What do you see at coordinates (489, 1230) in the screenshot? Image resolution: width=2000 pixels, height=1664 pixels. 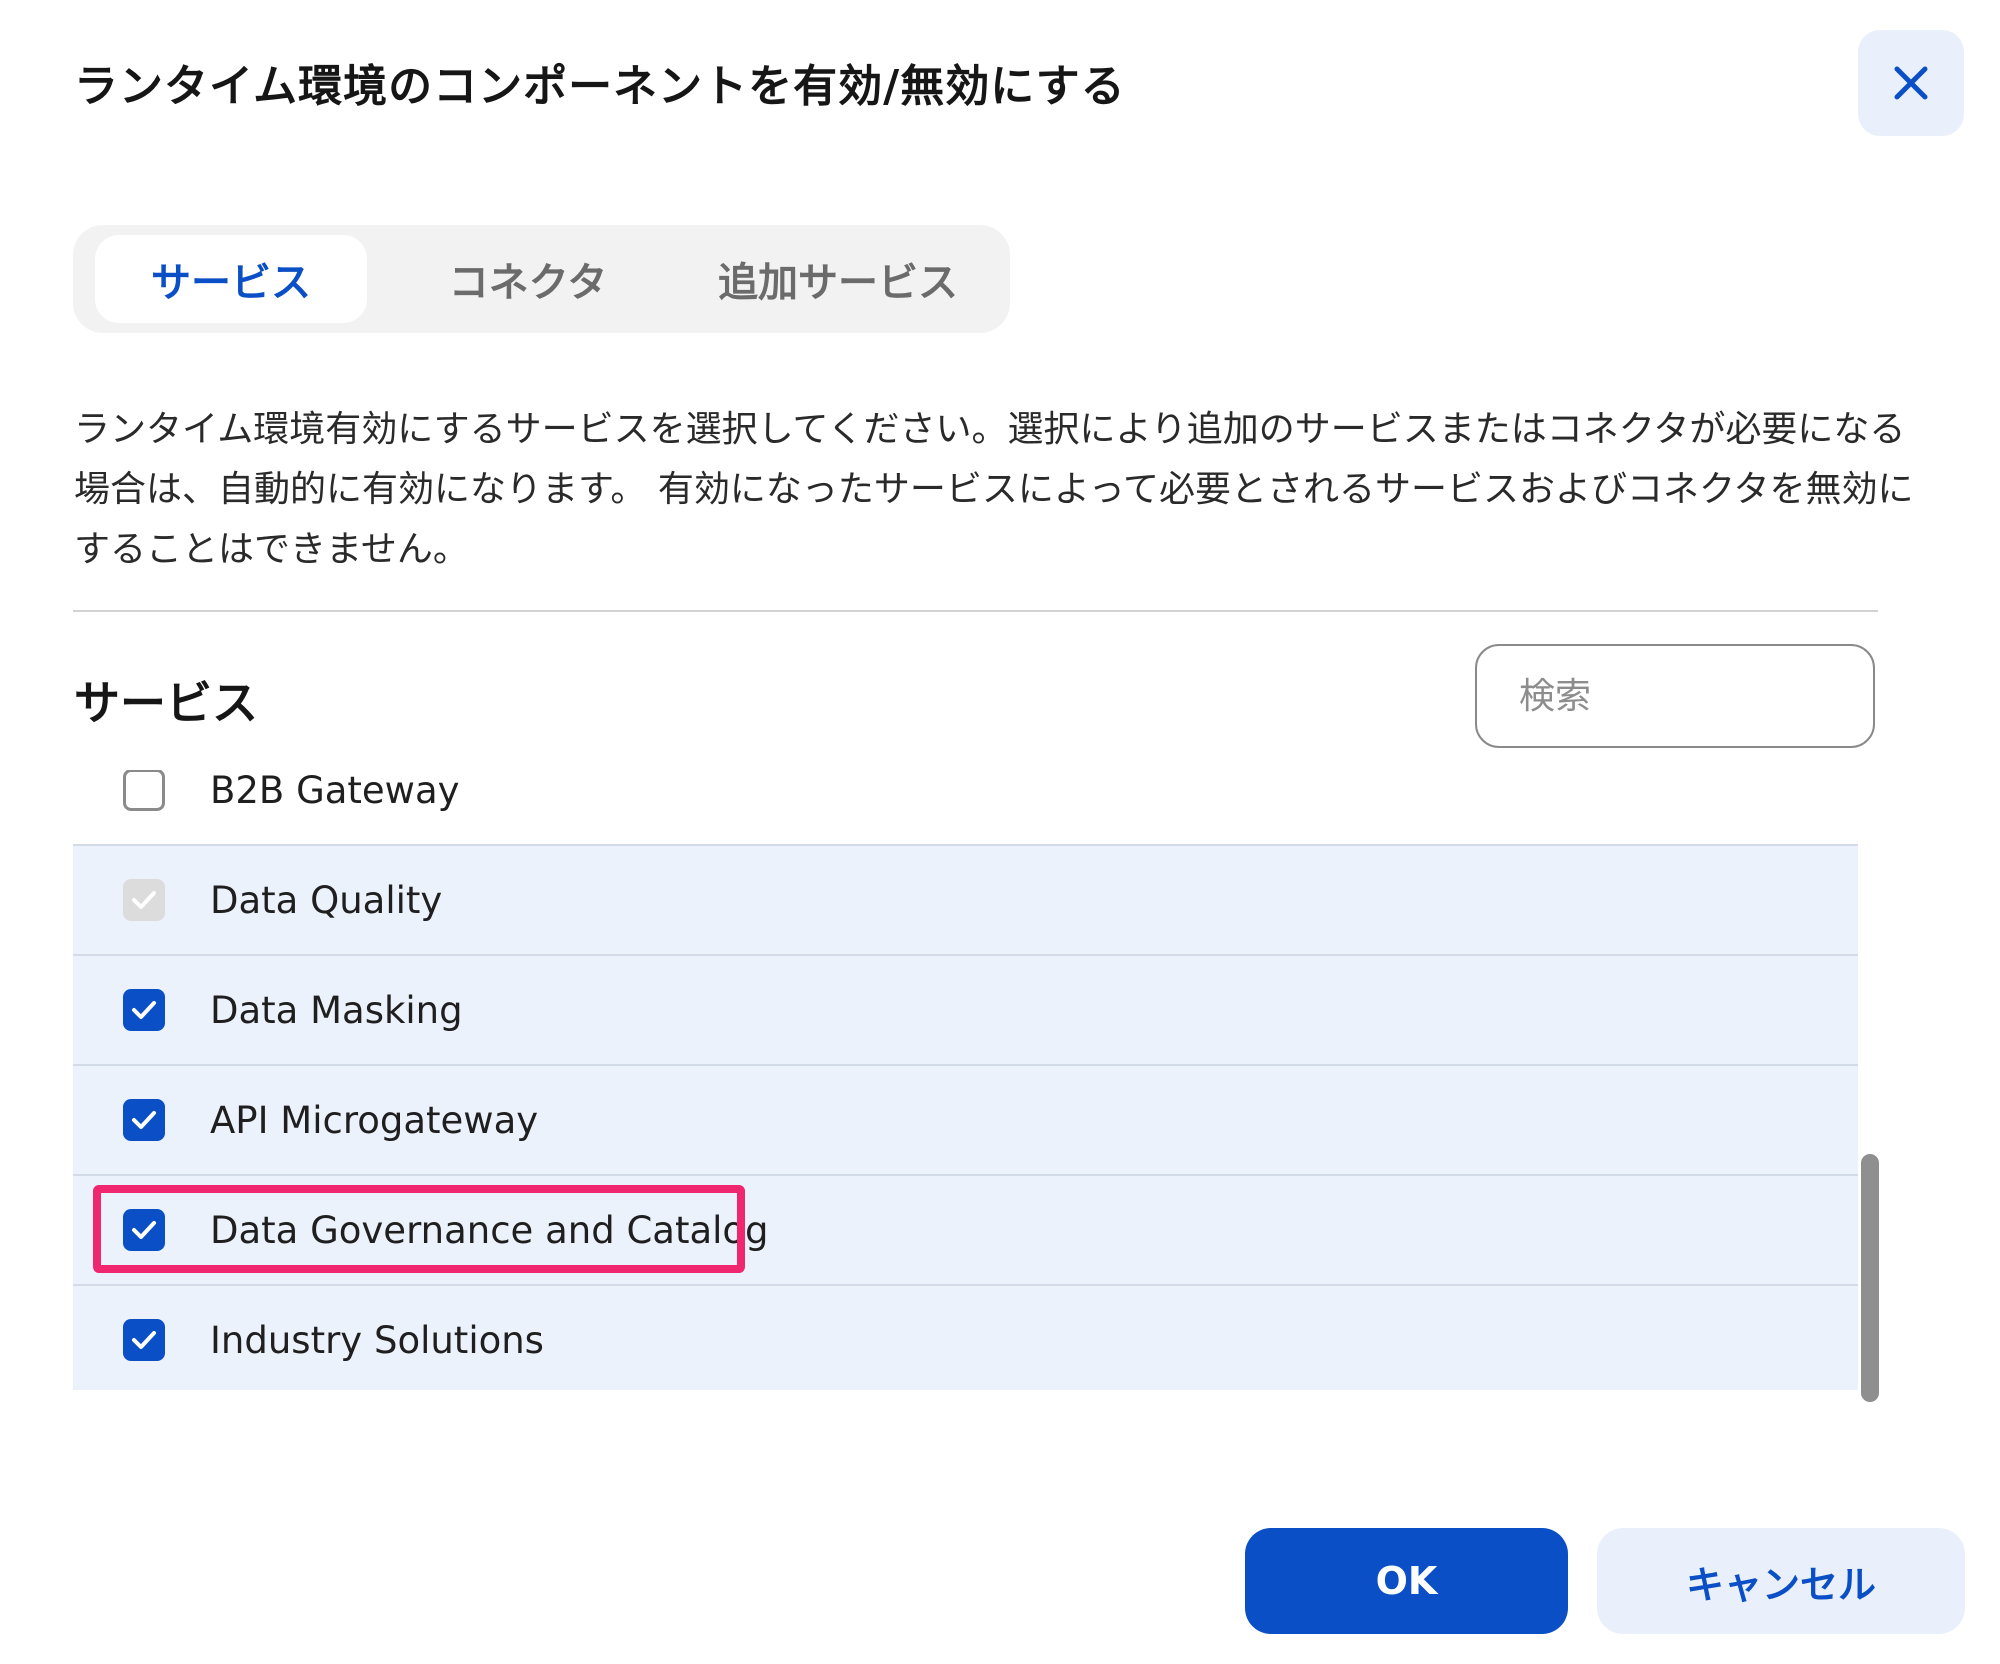 I see `list-item-label: Data Governance and Catalog` at bounding box center [489, 1230].